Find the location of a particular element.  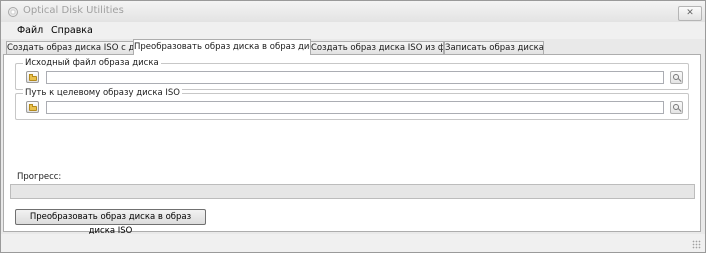

tab-create-iso-from-files: Создать образ диска ISO из файлов is located at coordinates (377, 47).